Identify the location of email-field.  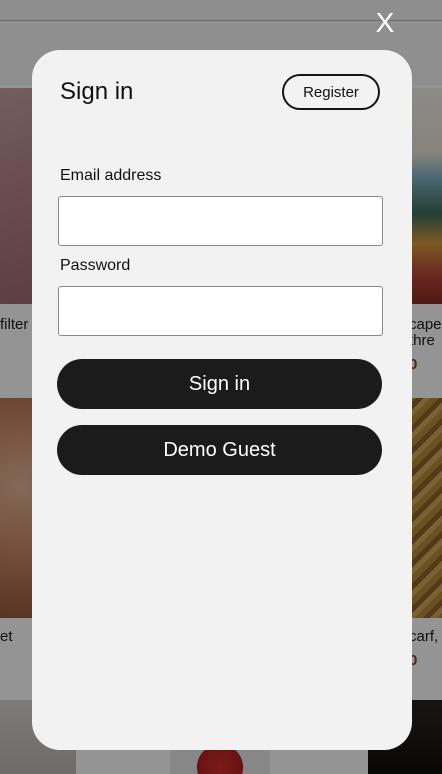
(220, 221).